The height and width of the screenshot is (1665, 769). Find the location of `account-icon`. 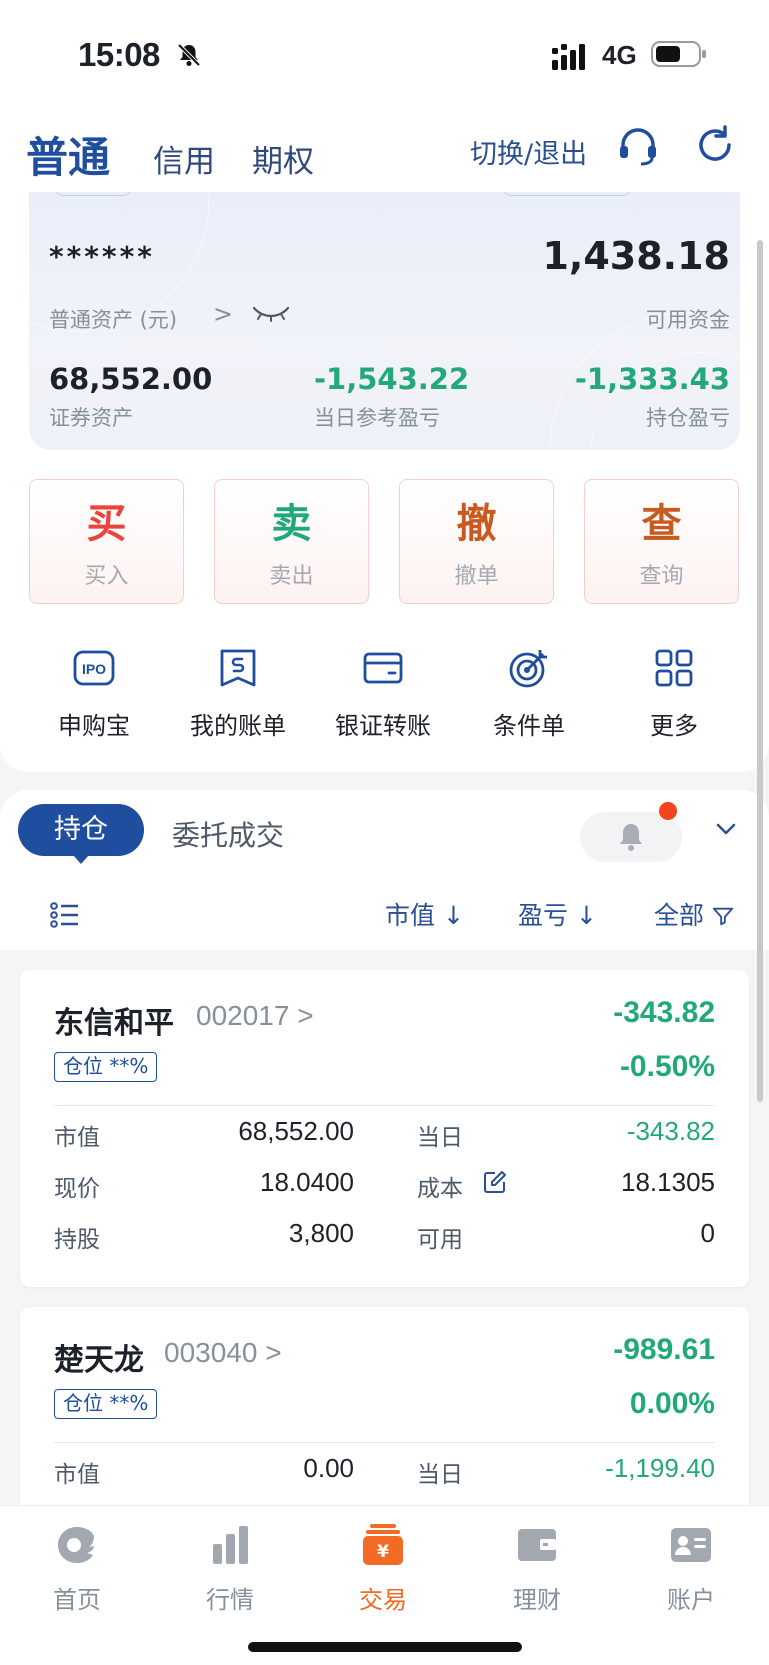

account-icon is located at coordinates (691, 1545).